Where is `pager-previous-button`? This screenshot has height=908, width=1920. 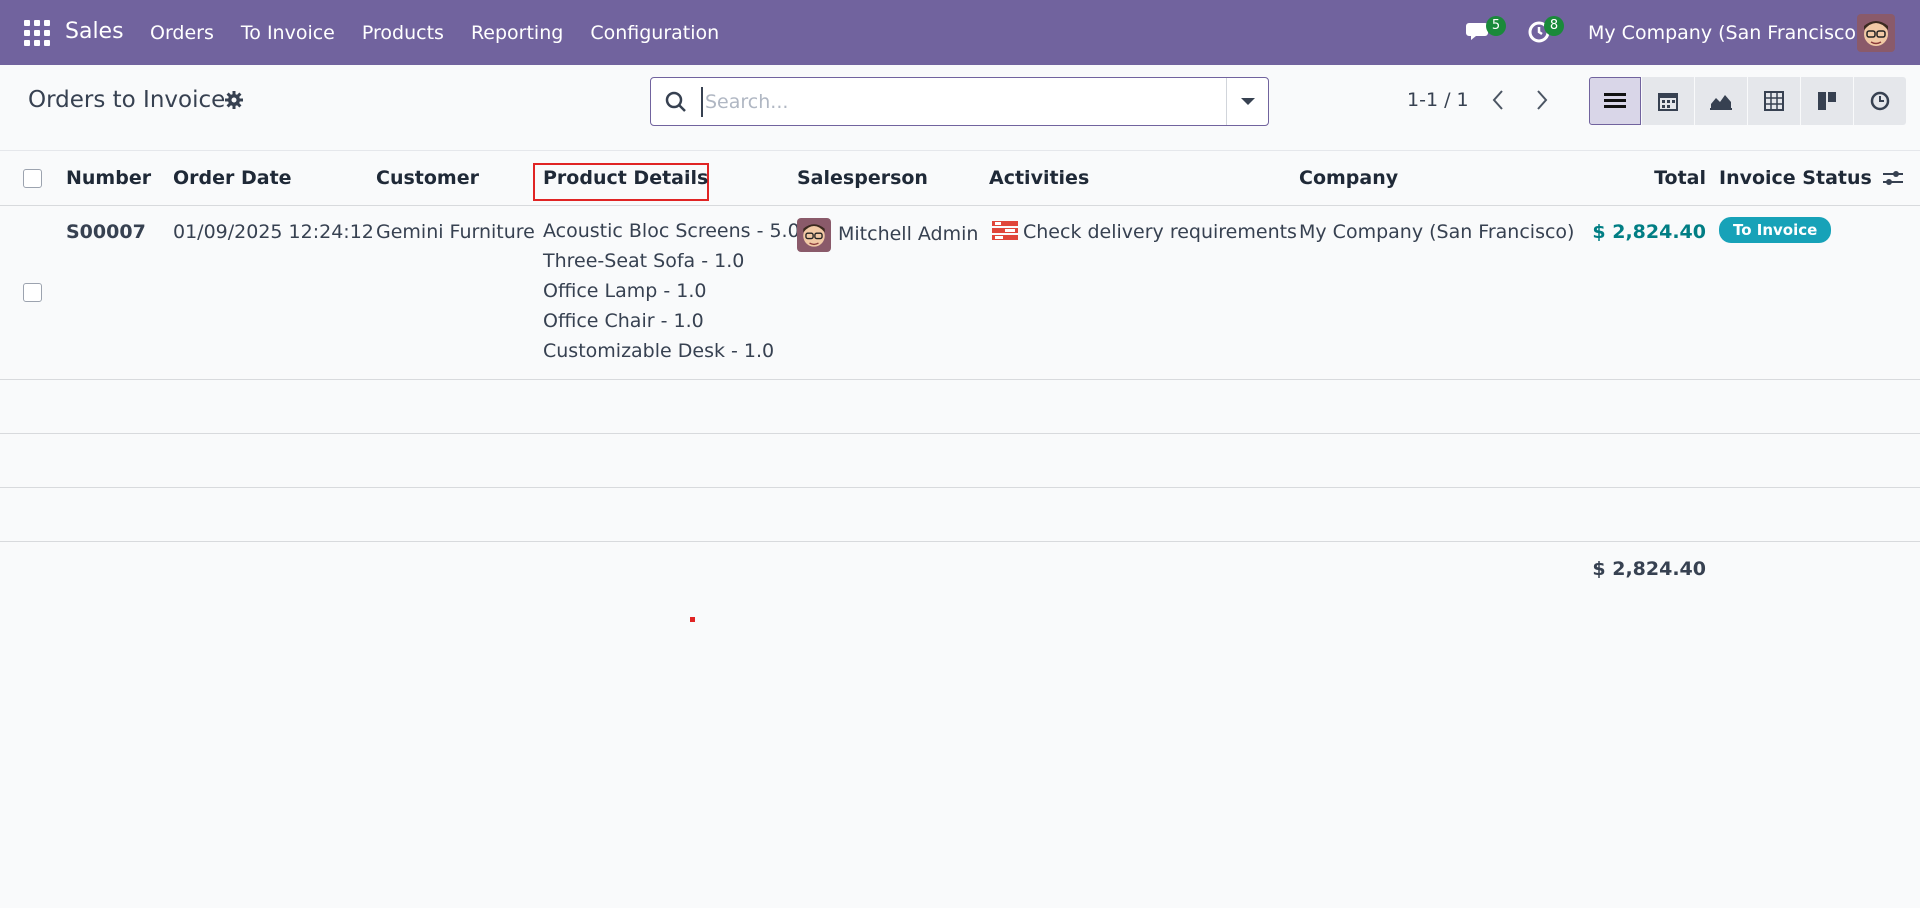
pager-previous-button is located at coordinates (1498, 100).